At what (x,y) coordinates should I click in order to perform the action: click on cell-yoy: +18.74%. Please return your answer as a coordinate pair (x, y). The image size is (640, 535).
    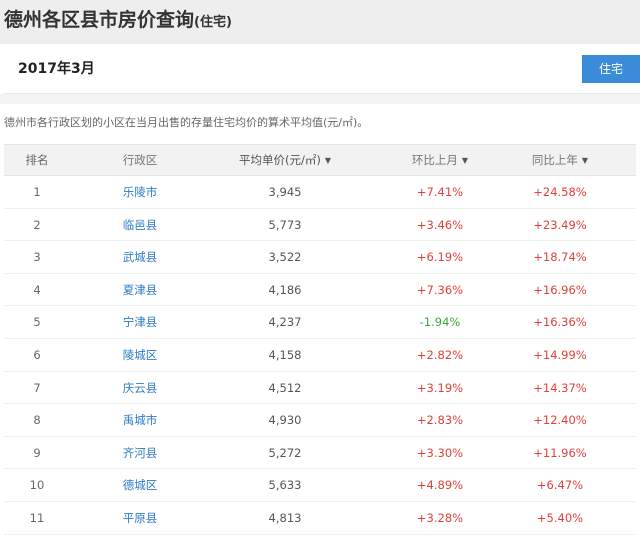
    Looking at the image, I should click on (560, 257).